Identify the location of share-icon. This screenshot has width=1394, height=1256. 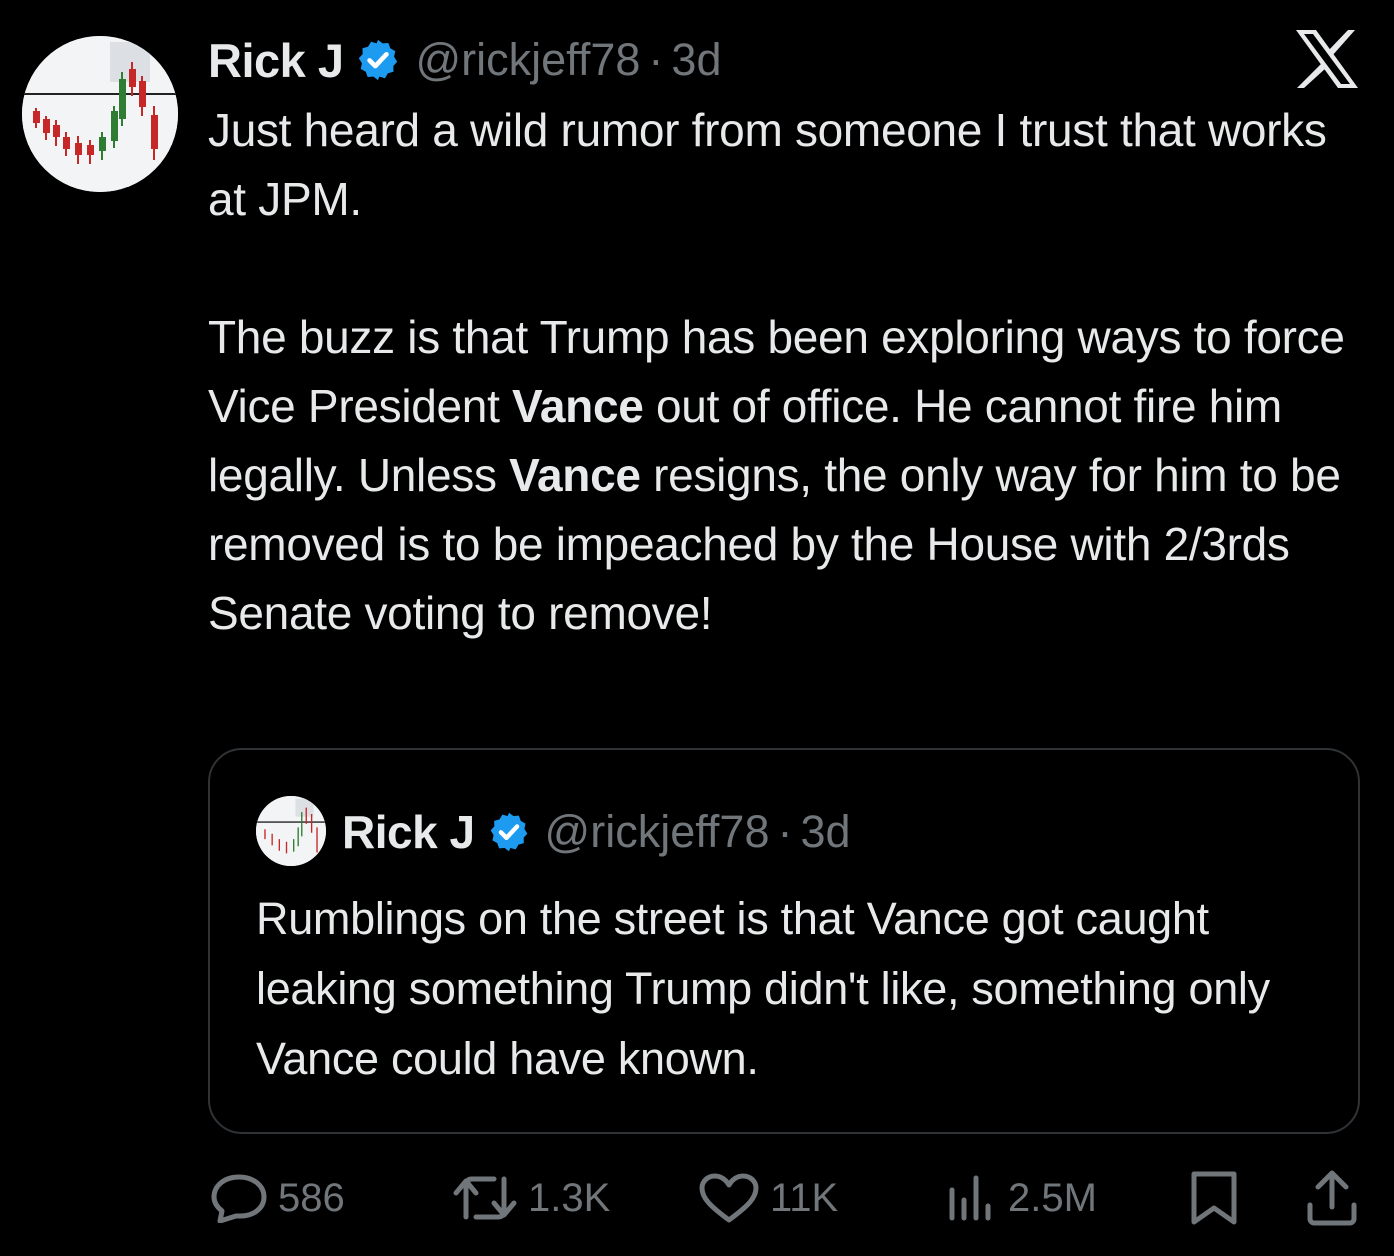
(1332, 1198).